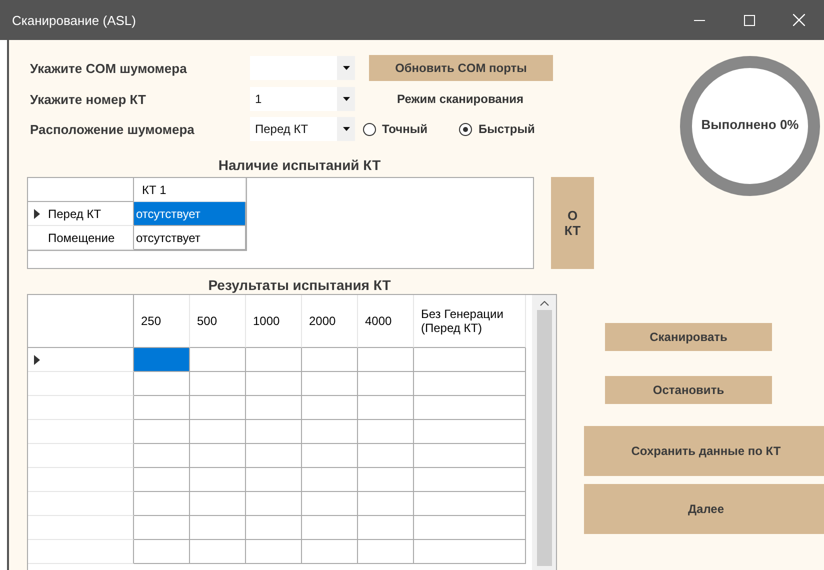 Image resolution: width=824 pixels, height=570 pixels. What do you see at coordinates (300, 165) in the screenshot?
I see `section-title: Наличие испытаний КТ` at bounding box center [300, 165].